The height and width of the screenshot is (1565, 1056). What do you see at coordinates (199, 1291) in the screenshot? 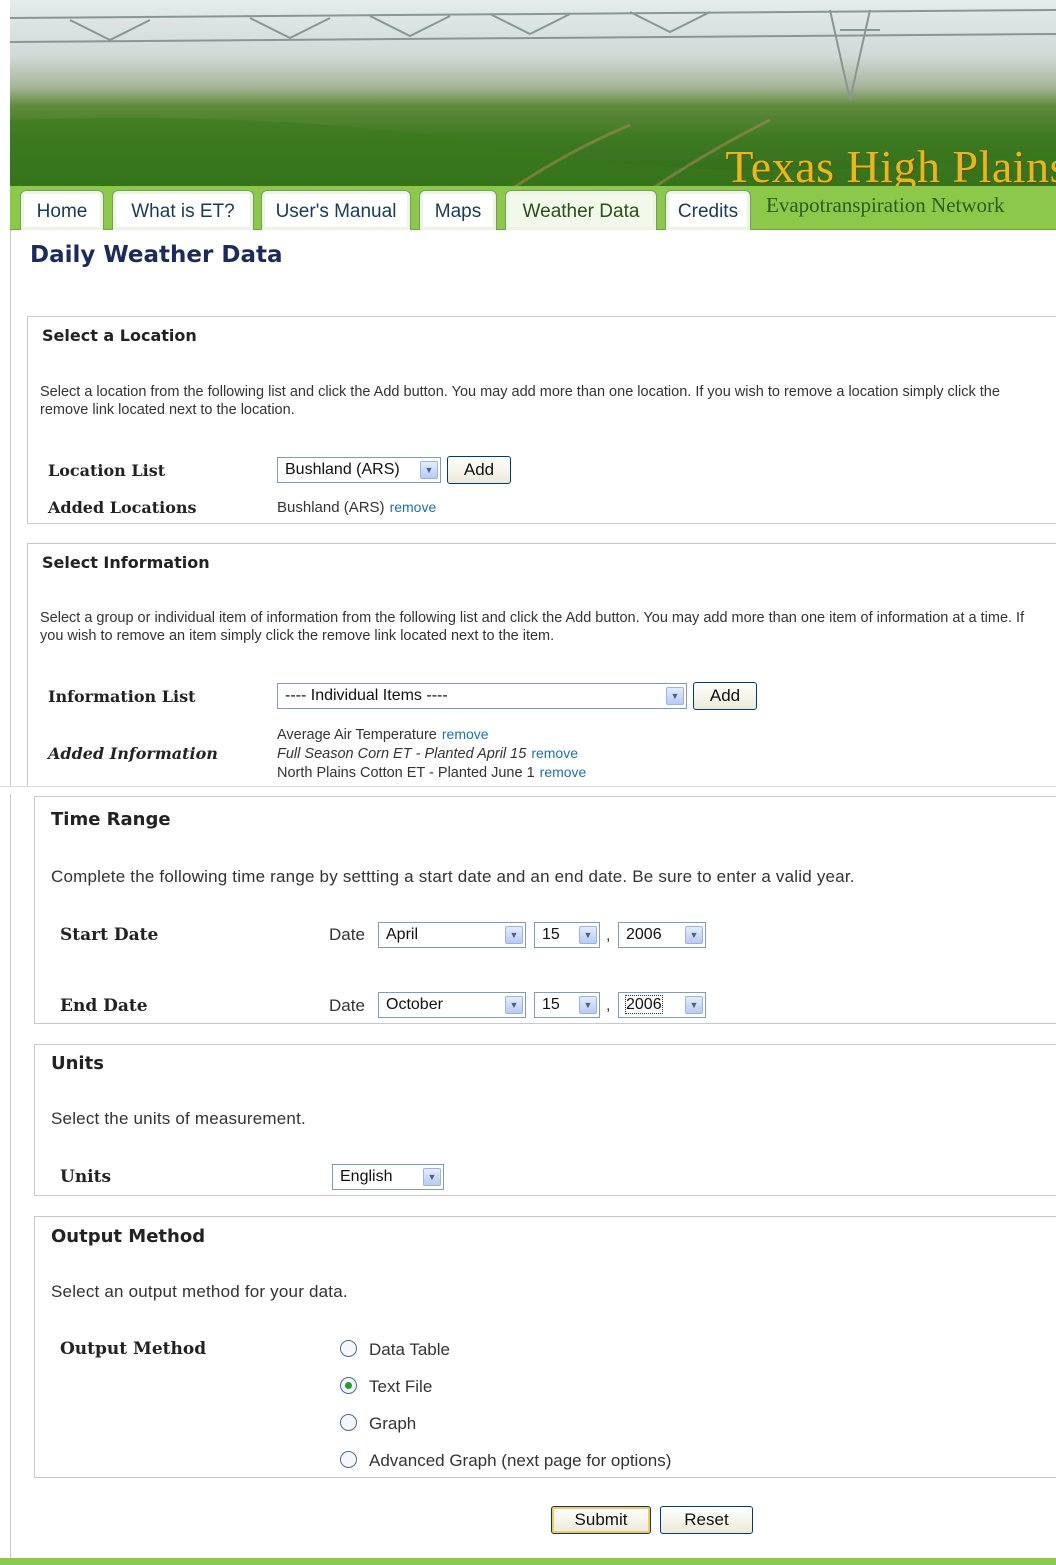
I see `output-description: Select an output method for your data.` at bounding box center [199, 1291].